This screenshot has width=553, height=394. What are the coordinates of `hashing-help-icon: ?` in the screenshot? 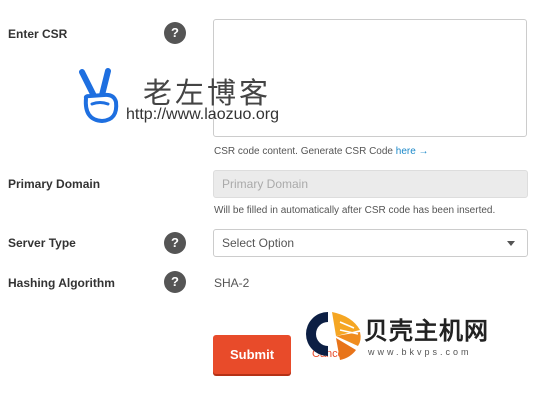 It's located at (175, 282).